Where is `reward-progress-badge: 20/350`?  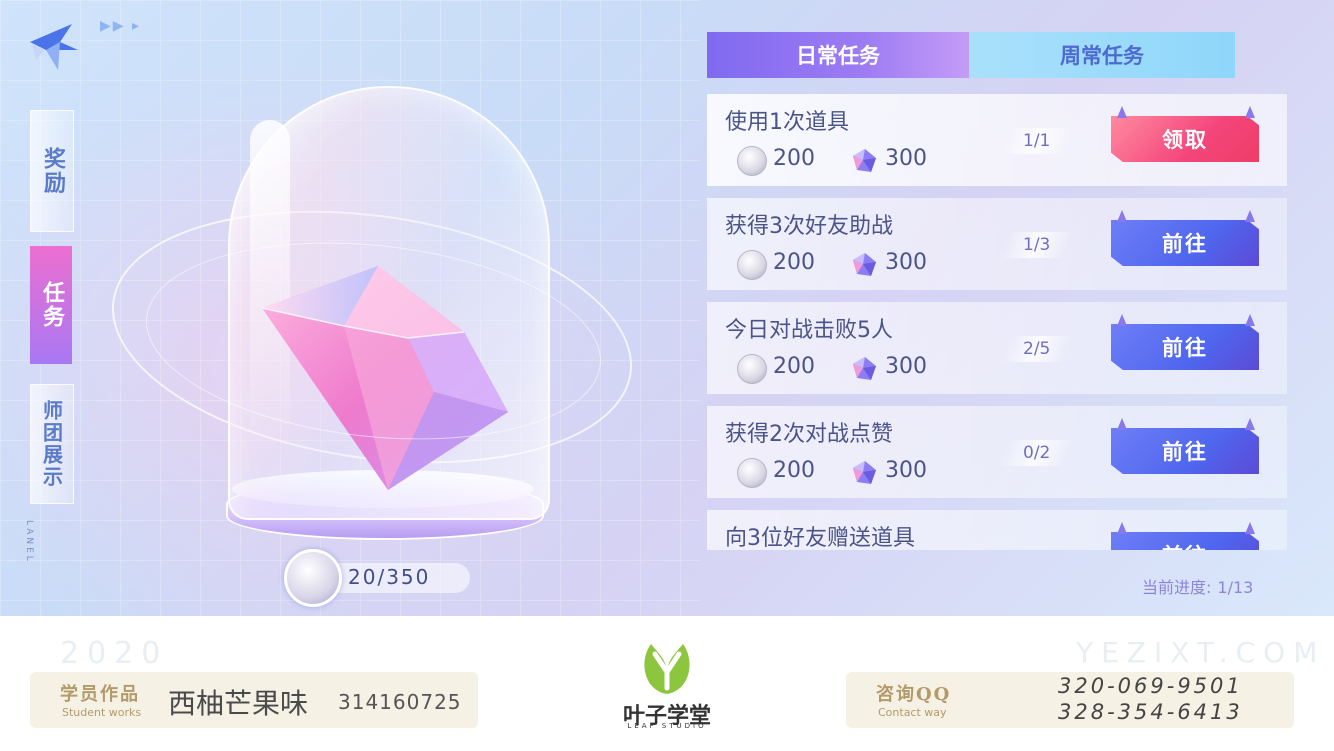
reward-progress-badge: 20/350 is located at coordinates (384, 578).